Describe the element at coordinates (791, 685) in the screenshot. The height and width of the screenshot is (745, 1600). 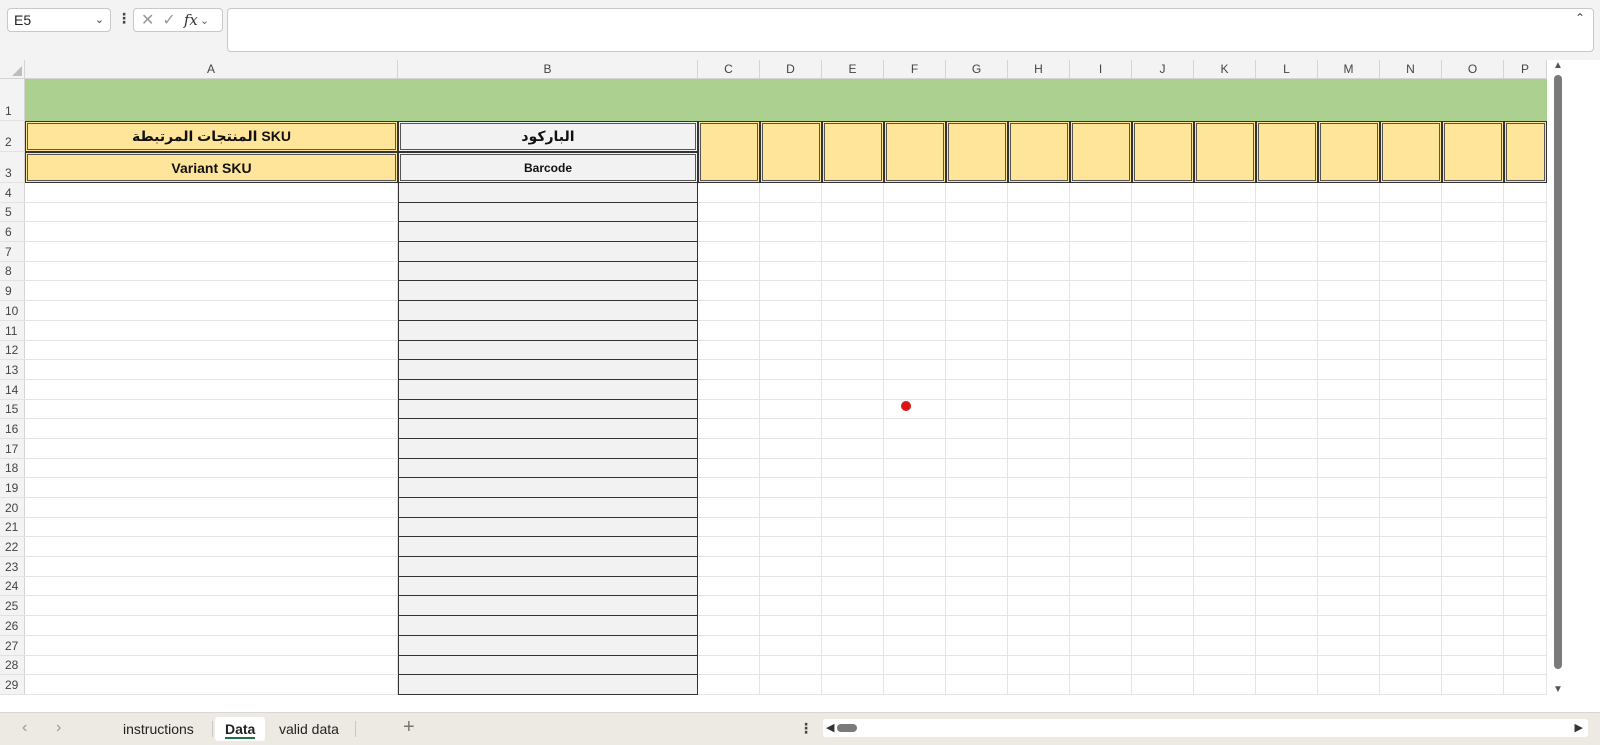
I see `cell-d29` at that location.